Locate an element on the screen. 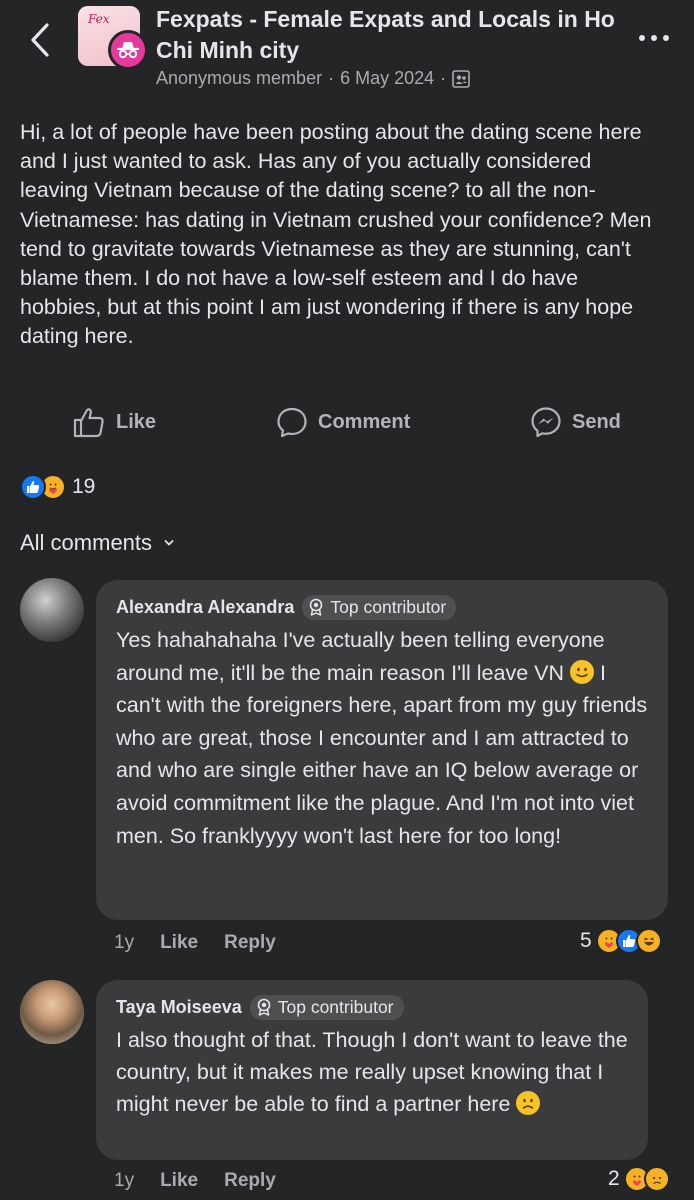 This screenshot has height=1200, width=694. slightly-frowning-face-icon is located at coordinates (528, 1103).